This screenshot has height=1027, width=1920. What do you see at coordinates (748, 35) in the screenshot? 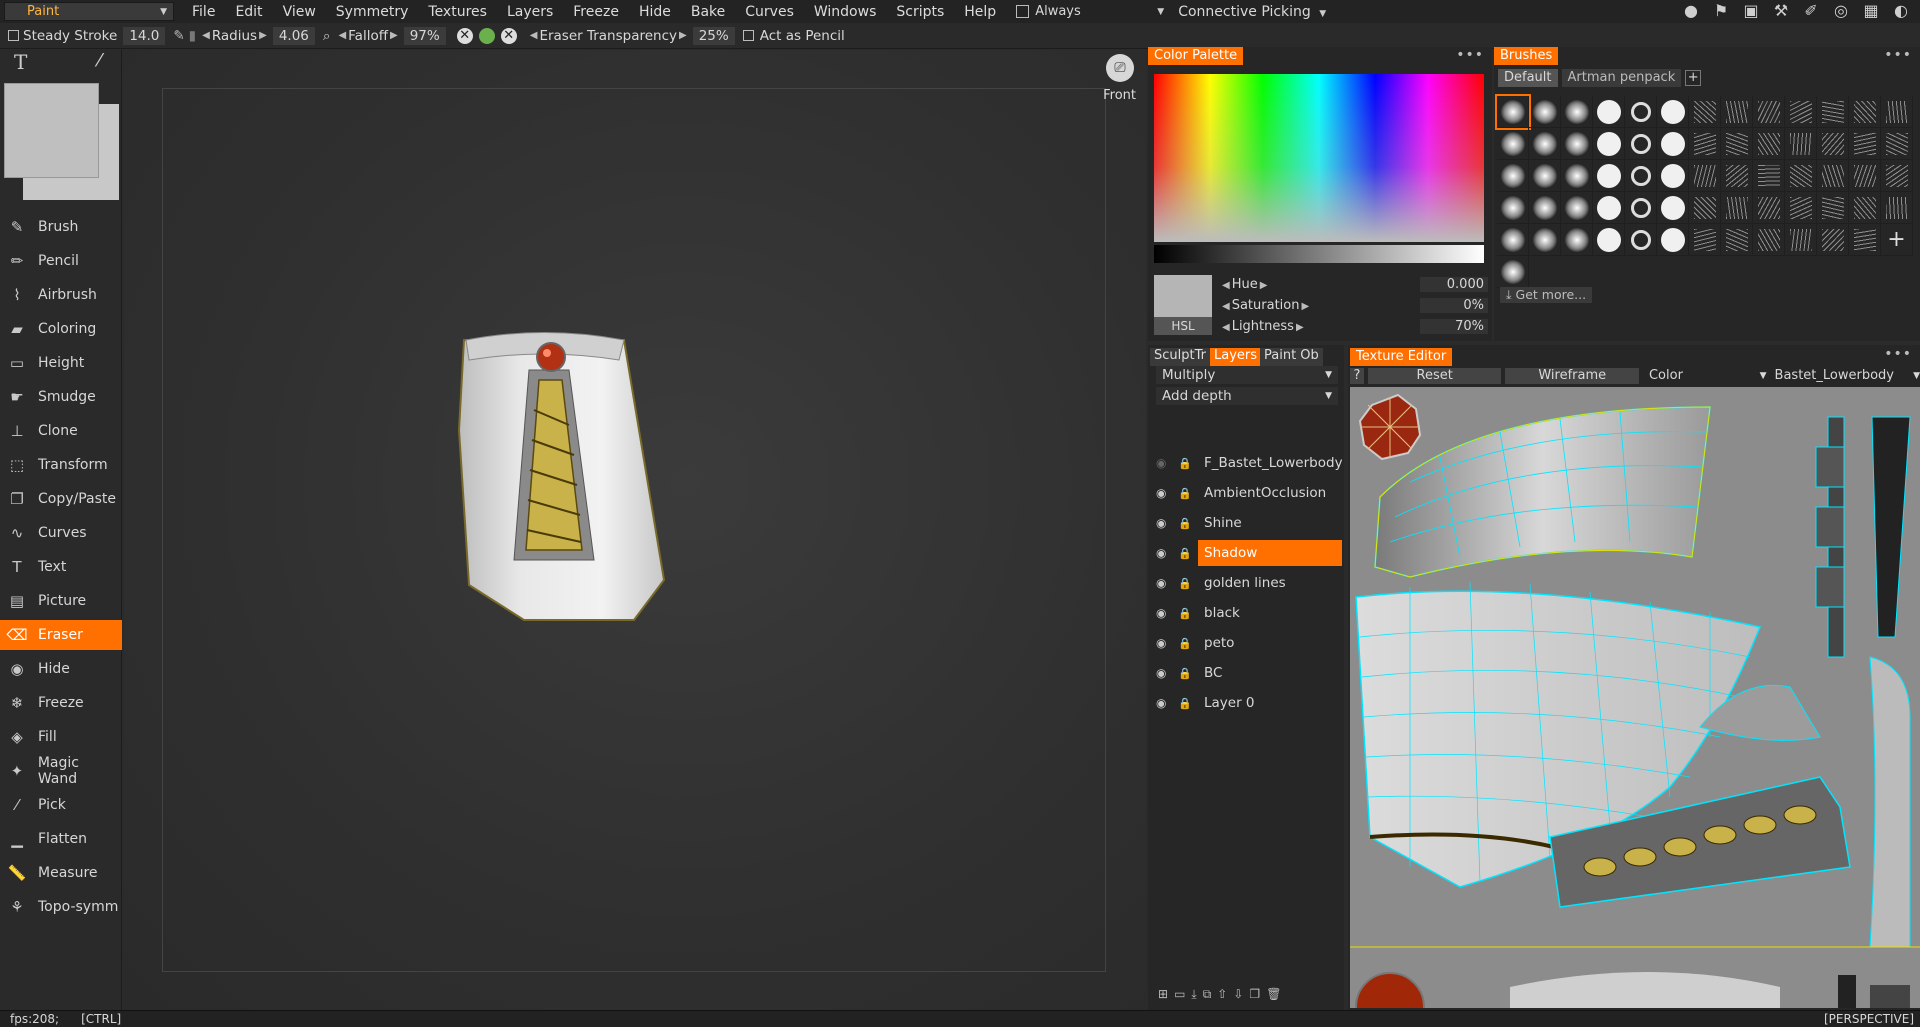
I see `act-as-pencil-checkbox` at bounding box center [748, 35].